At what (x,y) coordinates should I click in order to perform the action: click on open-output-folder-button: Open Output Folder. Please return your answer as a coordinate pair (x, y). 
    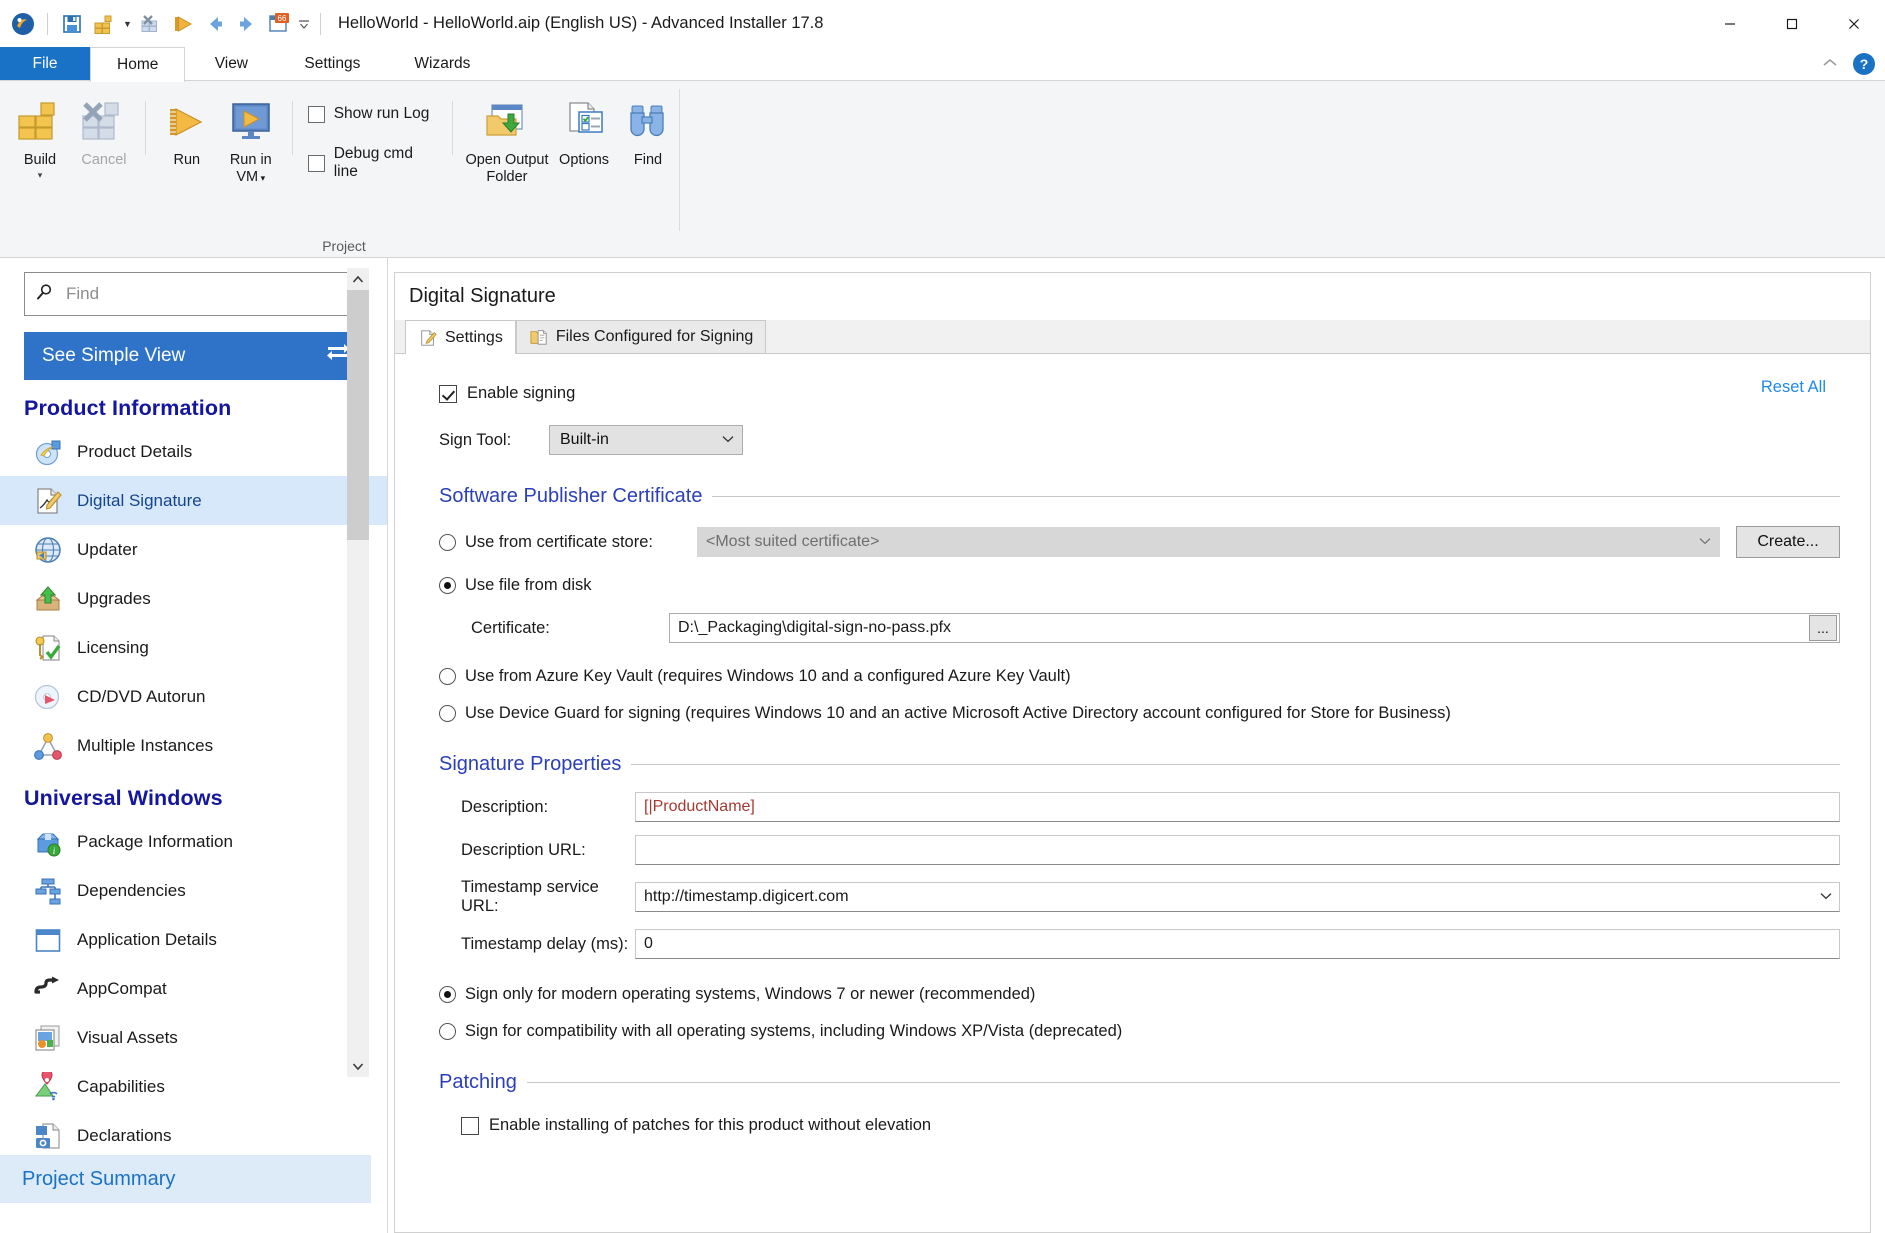
    Looking at the image, I should click on (507, 140).